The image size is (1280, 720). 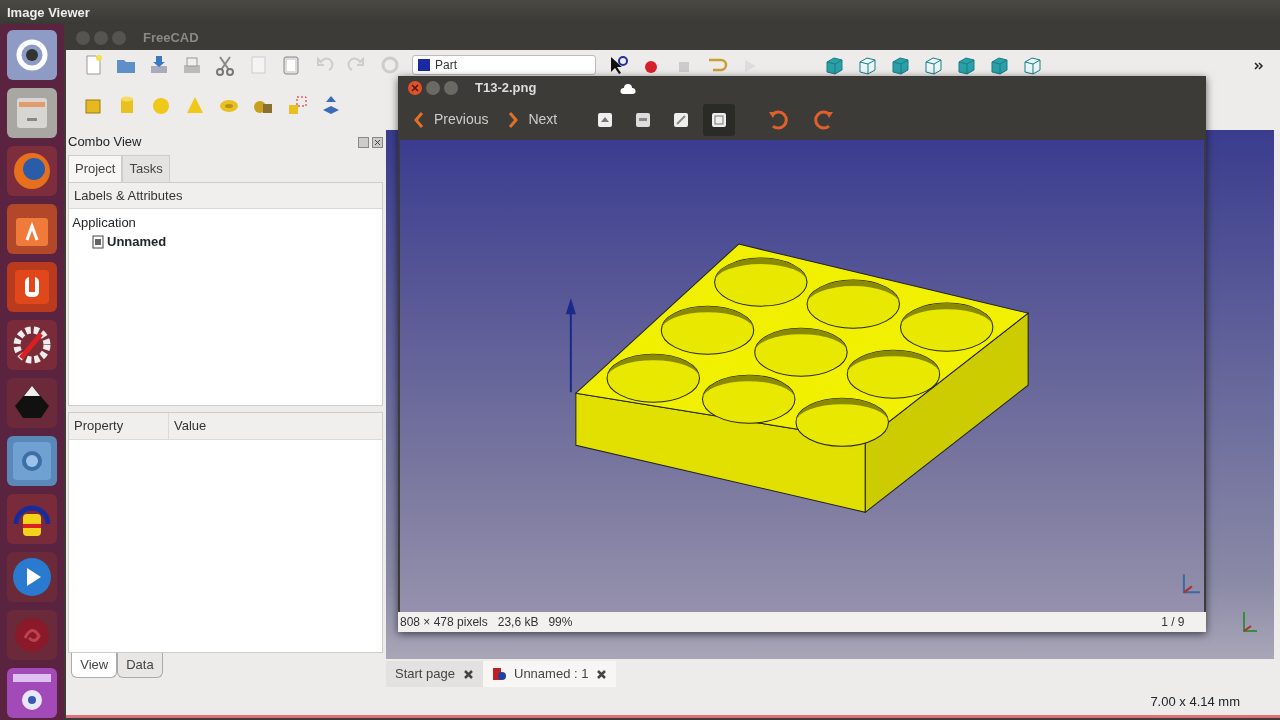 What do you see at coordinates (137, 242) in the screenshot?
I see `tree-item: Unnamed` at bounding box center [137, 242].